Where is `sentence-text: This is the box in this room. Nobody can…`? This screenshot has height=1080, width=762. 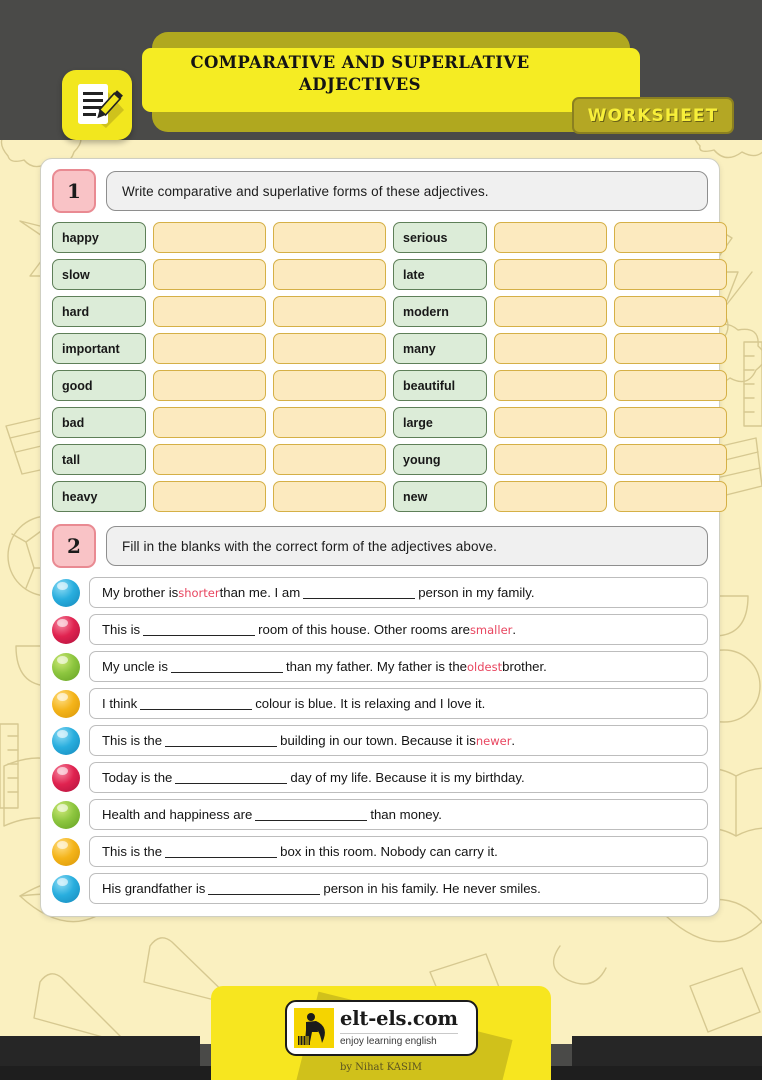 sentence-text: This is the box in this room. Nobody can… is located at coordinates (398, 851).